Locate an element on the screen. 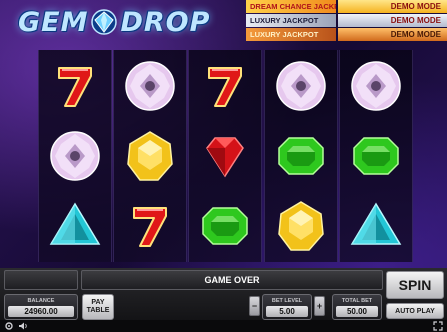  plus-label: + is located at coordinates (319, 306).